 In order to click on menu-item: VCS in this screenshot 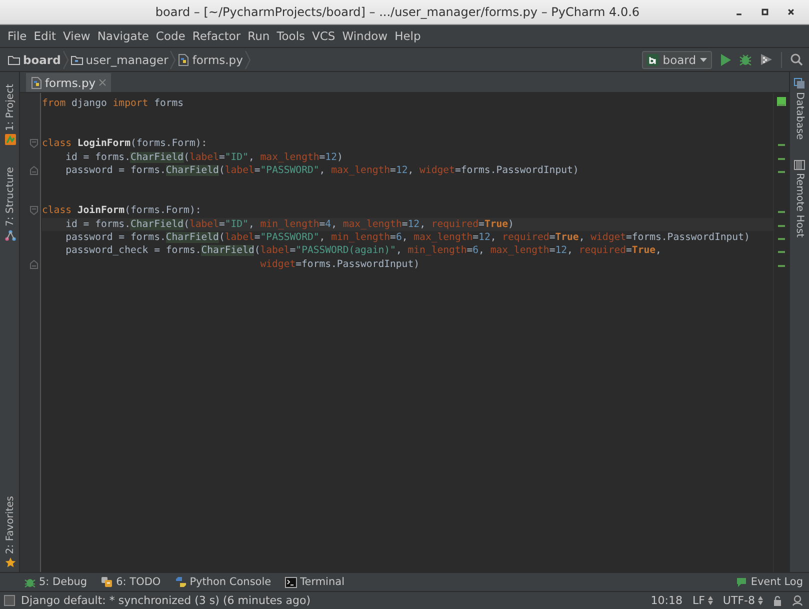, I will do `click(323, 36)`.